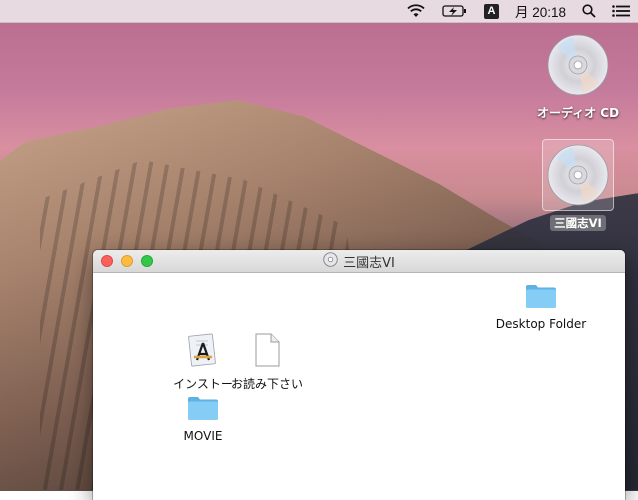  I want to click on input-source-icon: A, so click(491, 11).